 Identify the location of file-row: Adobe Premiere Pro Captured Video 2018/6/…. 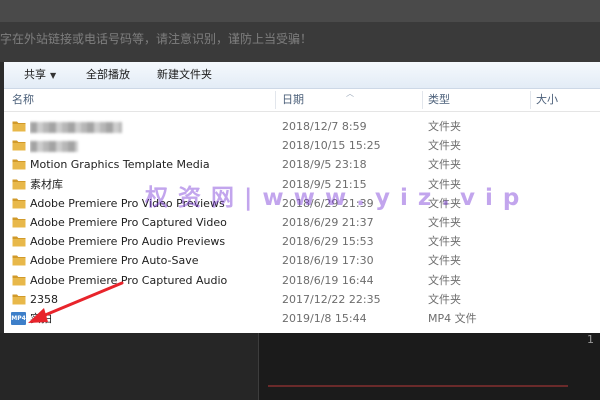
(302, 222).